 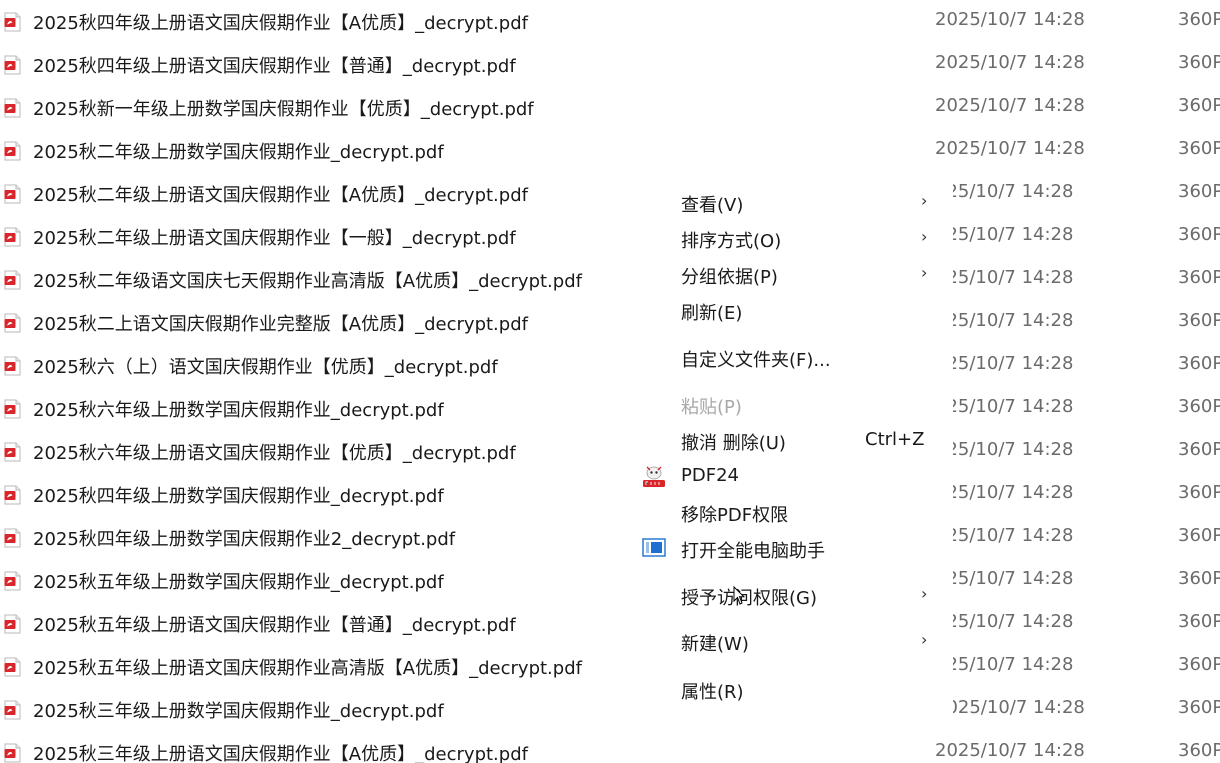 I want to click on file-name: 2025秋四年级上册语文国庆假期作业【A优质】_decrypt.pdf, so click(x=280, y=23).